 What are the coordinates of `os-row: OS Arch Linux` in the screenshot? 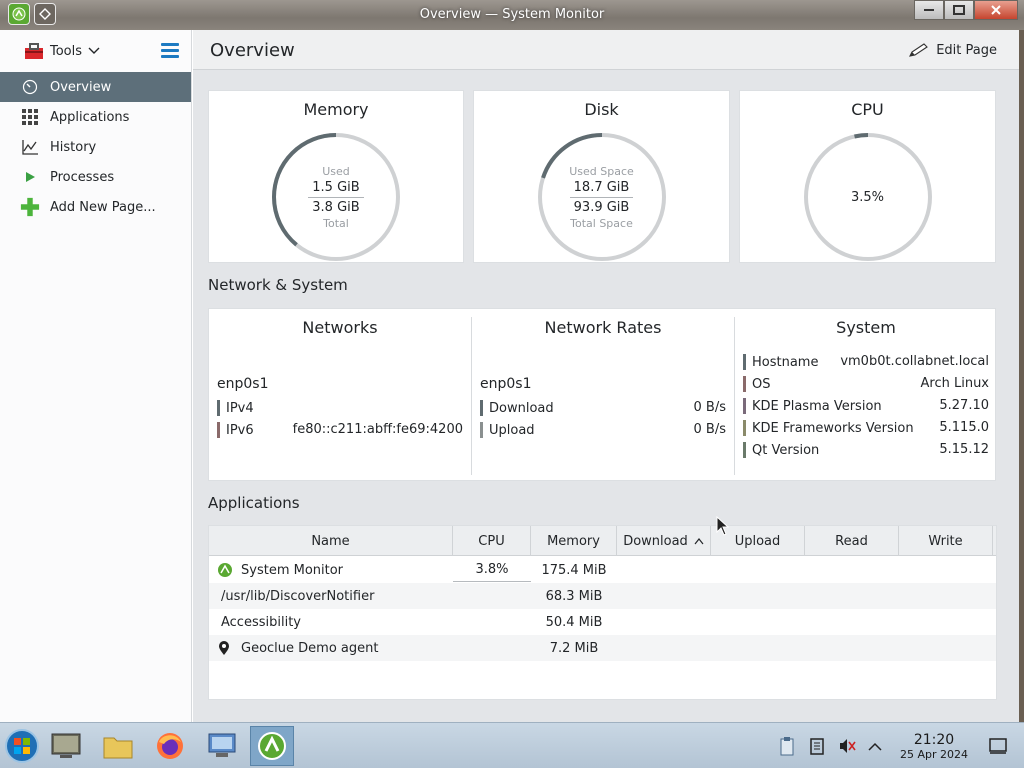 It's located at (866, 384).